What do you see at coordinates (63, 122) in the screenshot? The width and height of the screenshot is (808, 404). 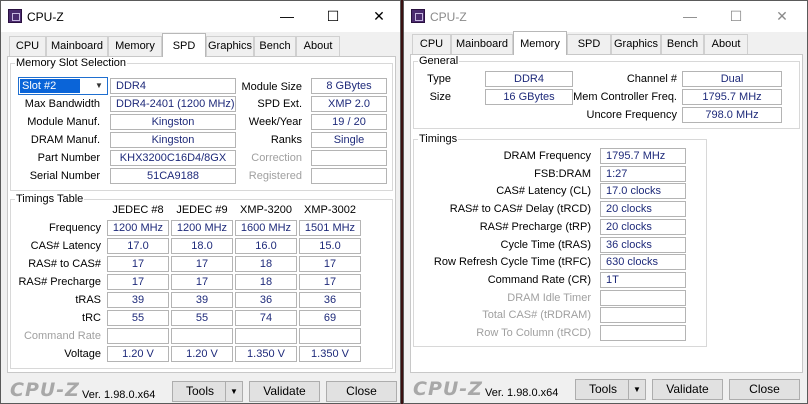 I see `module-manuf-label: Module Manuf.` at bounding box center [63, 122].